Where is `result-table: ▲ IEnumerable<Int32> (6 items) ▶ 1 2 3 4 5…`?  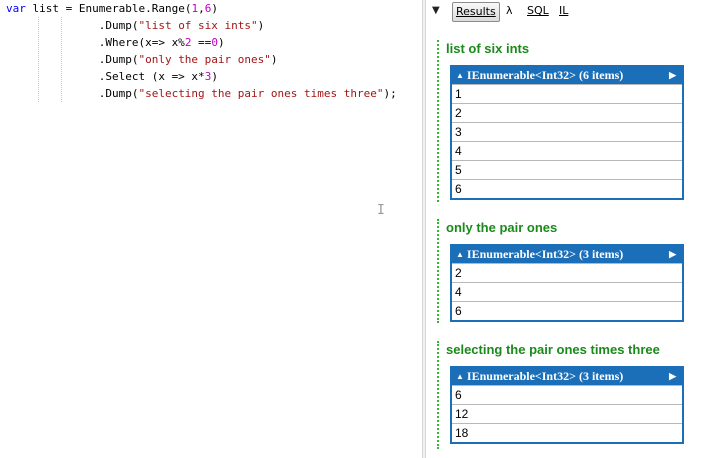
result-table: ▲ IEnumerable<Int32> (6 items) ▶ 1 2 3 4 5… is located at coordinates (567, 132).